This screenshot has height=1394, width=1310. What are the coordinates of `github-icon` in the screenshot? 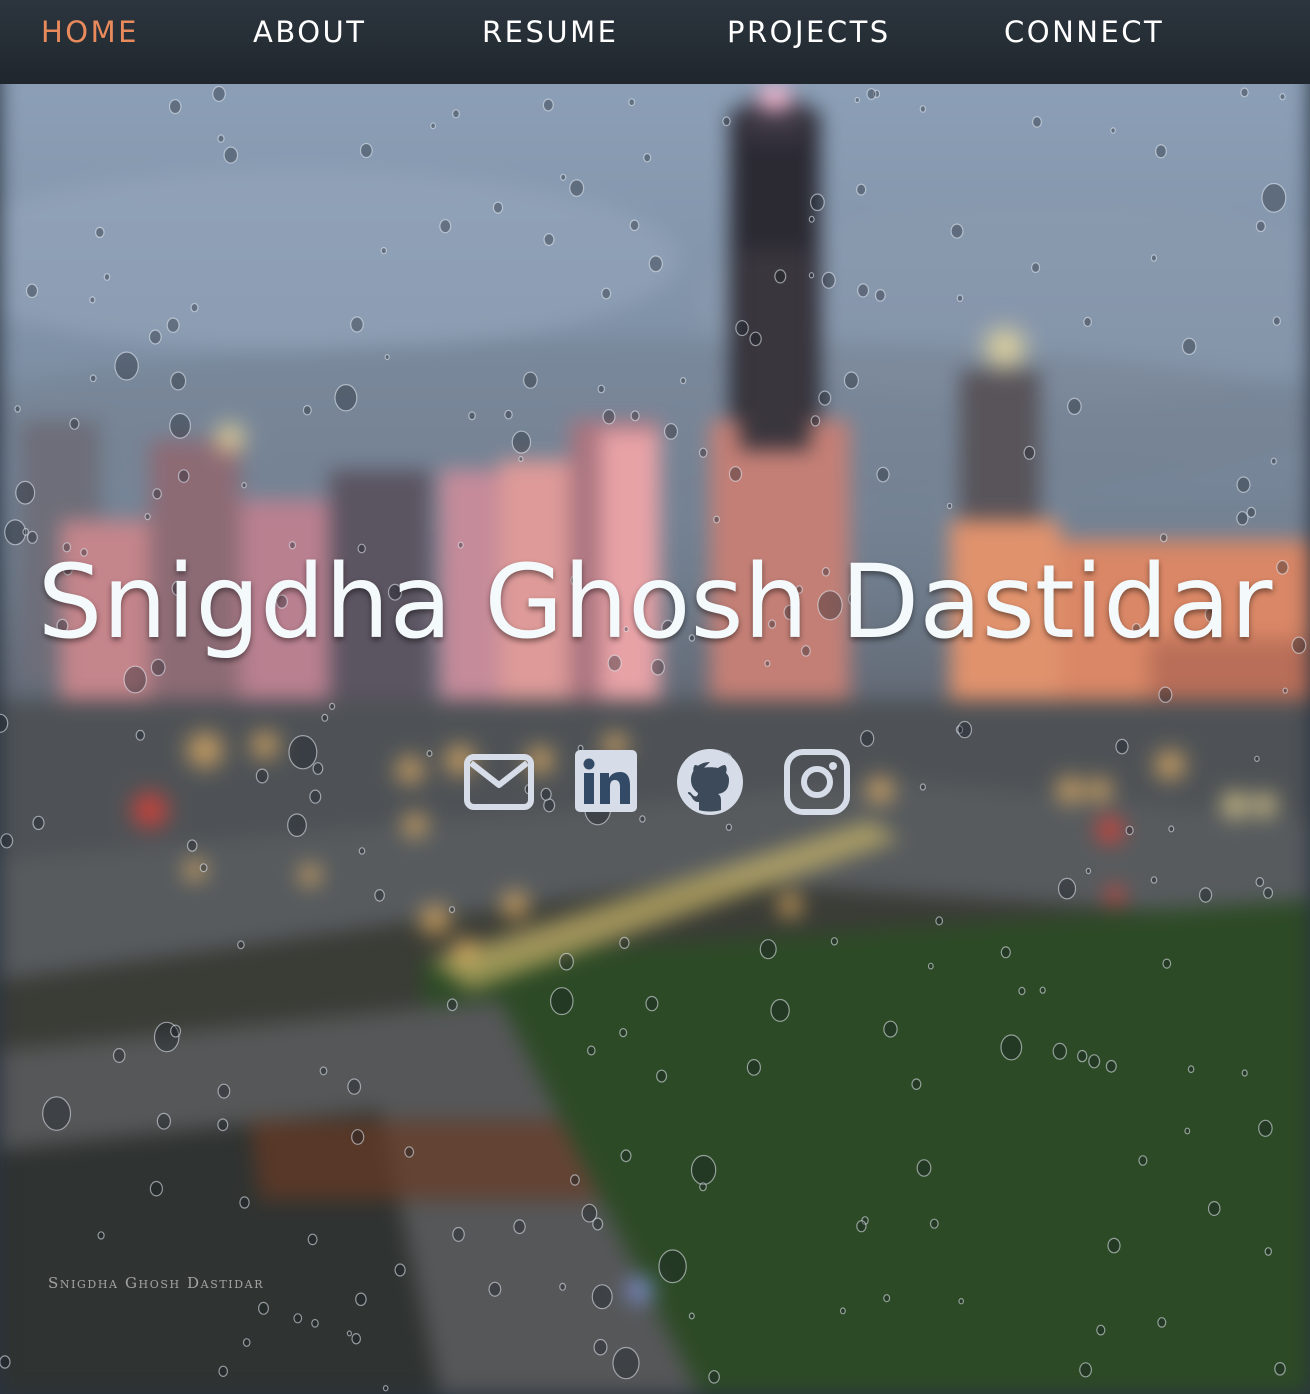 It's located at (710, 782).